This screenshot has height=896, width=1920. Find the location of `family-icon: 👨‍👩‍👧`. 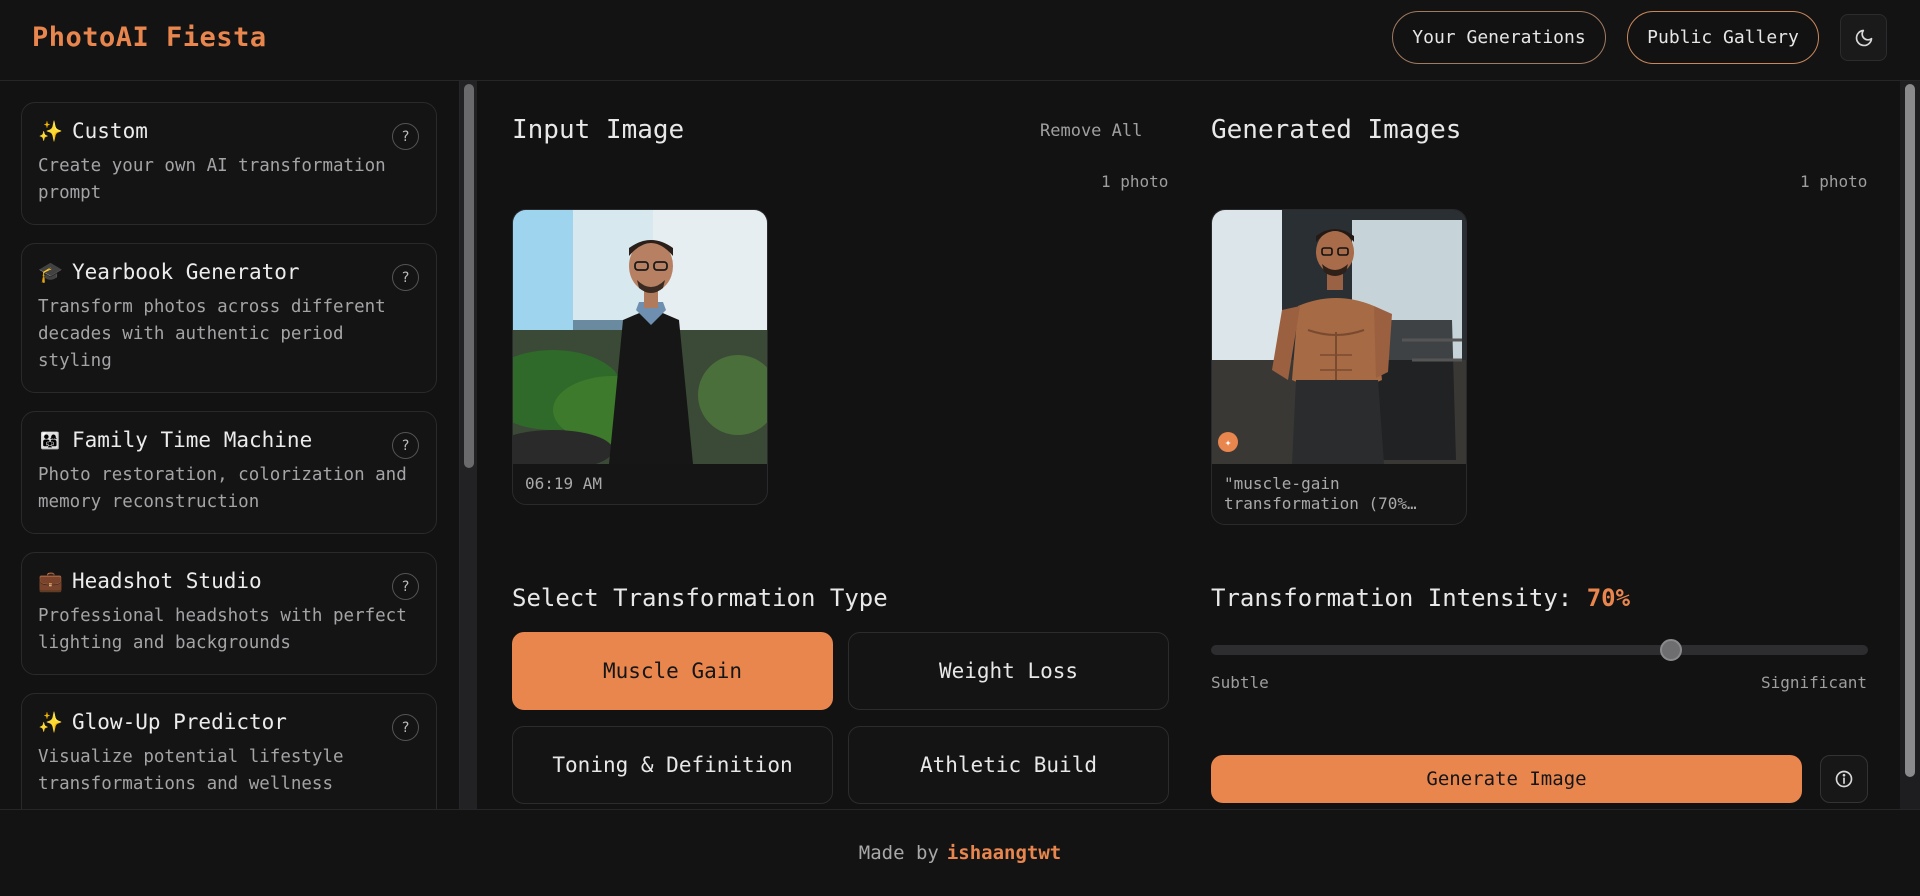

family-icon: 👨‍👩‍👧 is located at coordinates (50, 440).